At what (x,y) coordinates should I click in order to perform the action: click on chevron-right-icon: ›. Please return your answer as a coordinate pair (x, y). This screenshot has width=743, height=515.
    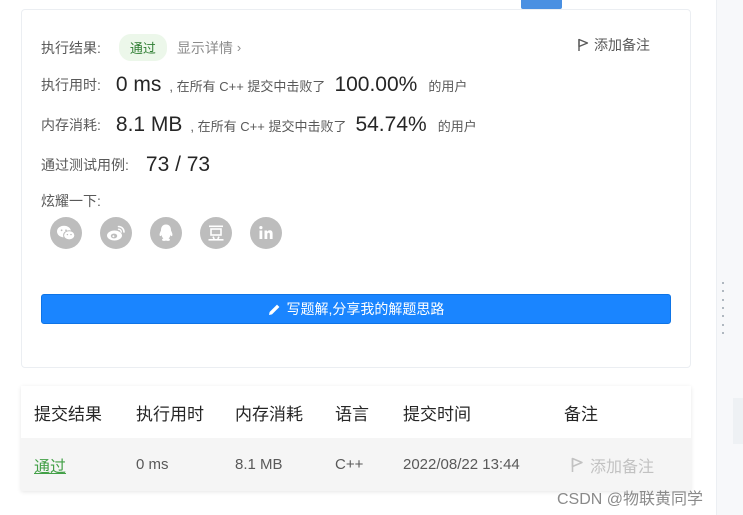
    Looking at the image, I should click on (239, 47).